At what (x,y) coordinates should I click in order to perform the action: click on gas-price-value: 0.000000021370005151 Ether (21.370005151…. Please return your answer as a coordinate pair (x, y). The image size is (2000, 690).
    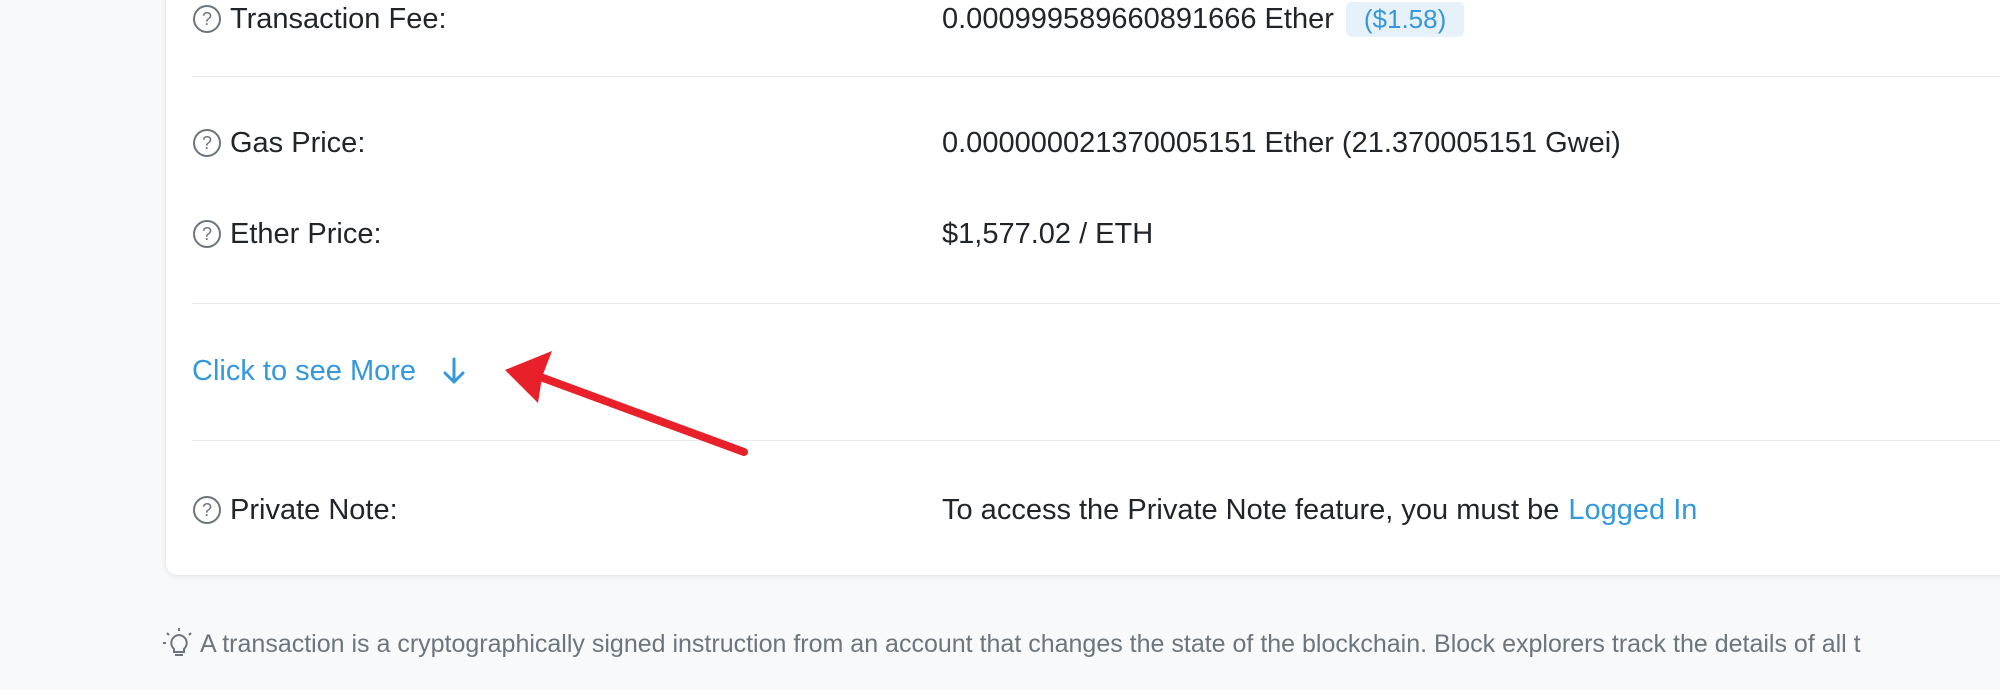
    Looking at the image, I should click on (1281, 142).